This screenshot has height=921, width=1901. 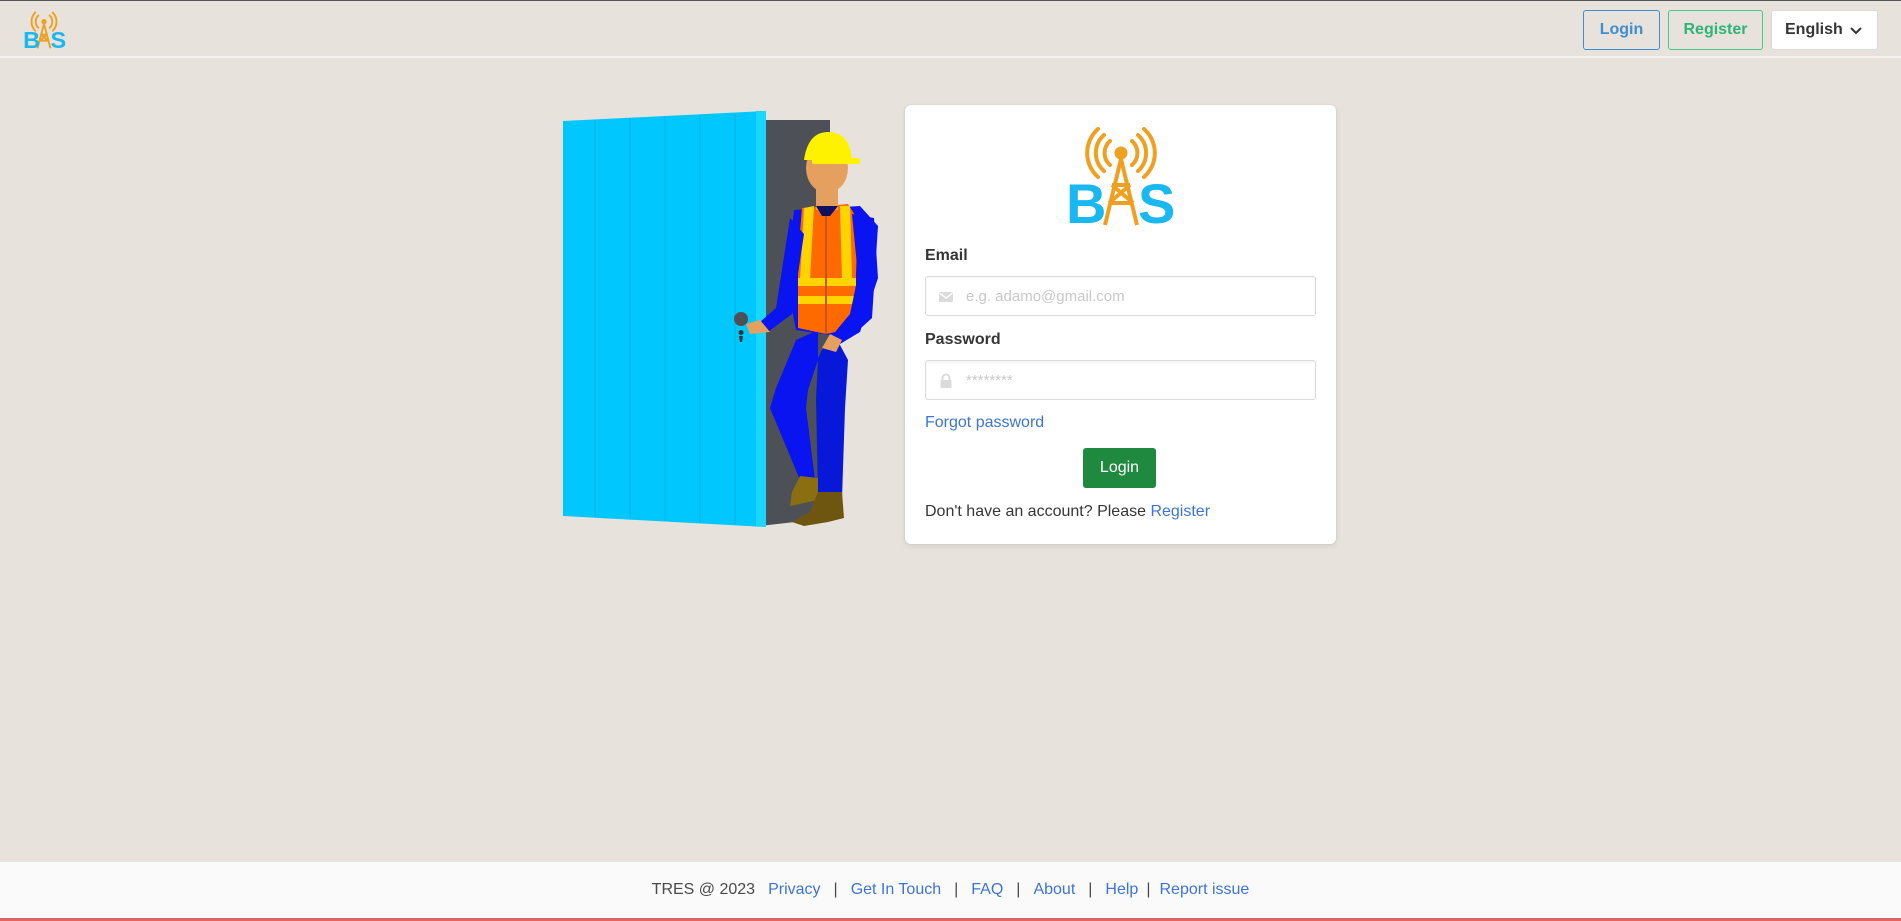 I want to click on footer-link-report-issue: Report issue, so click(x=1204, y=890).